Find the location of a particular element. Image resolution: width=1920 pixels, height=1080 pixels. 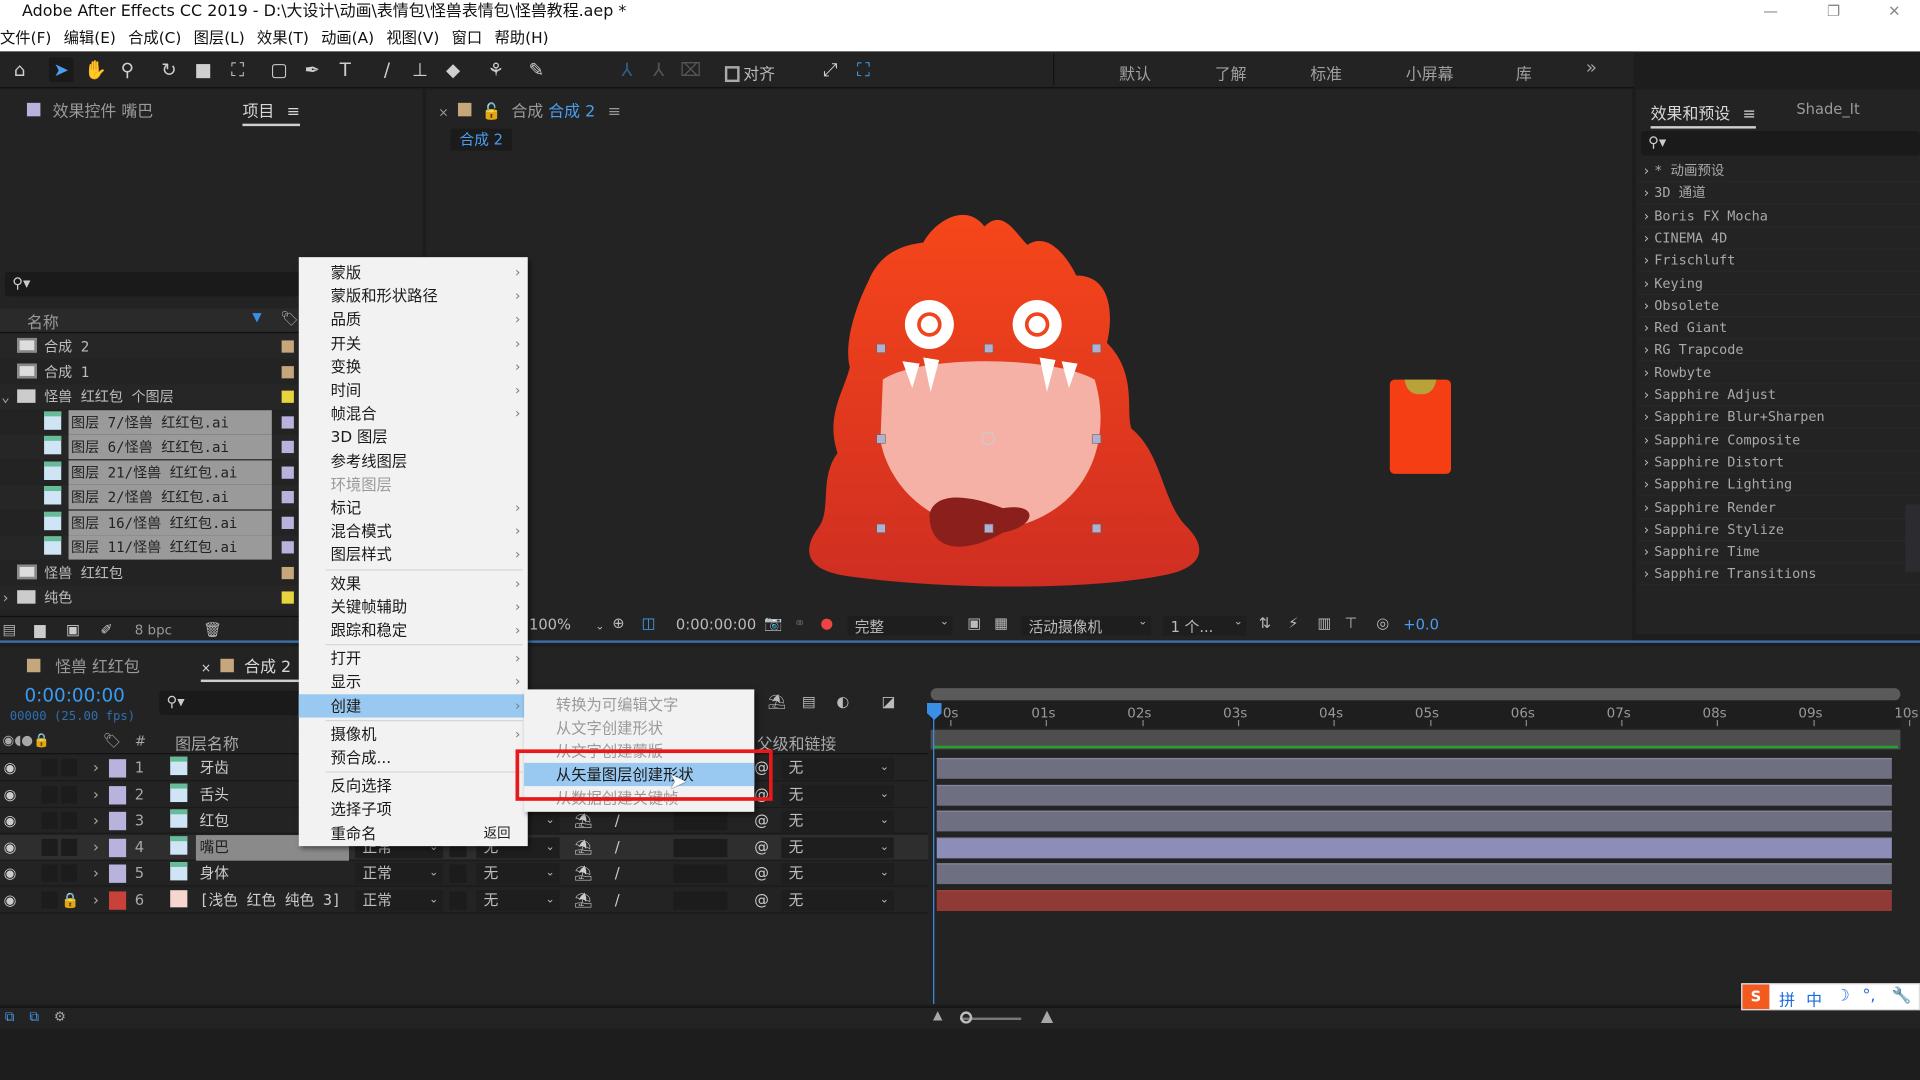

toggle-pixel-aspect-icon: ⇅ is located at coordinates (1265, 623).